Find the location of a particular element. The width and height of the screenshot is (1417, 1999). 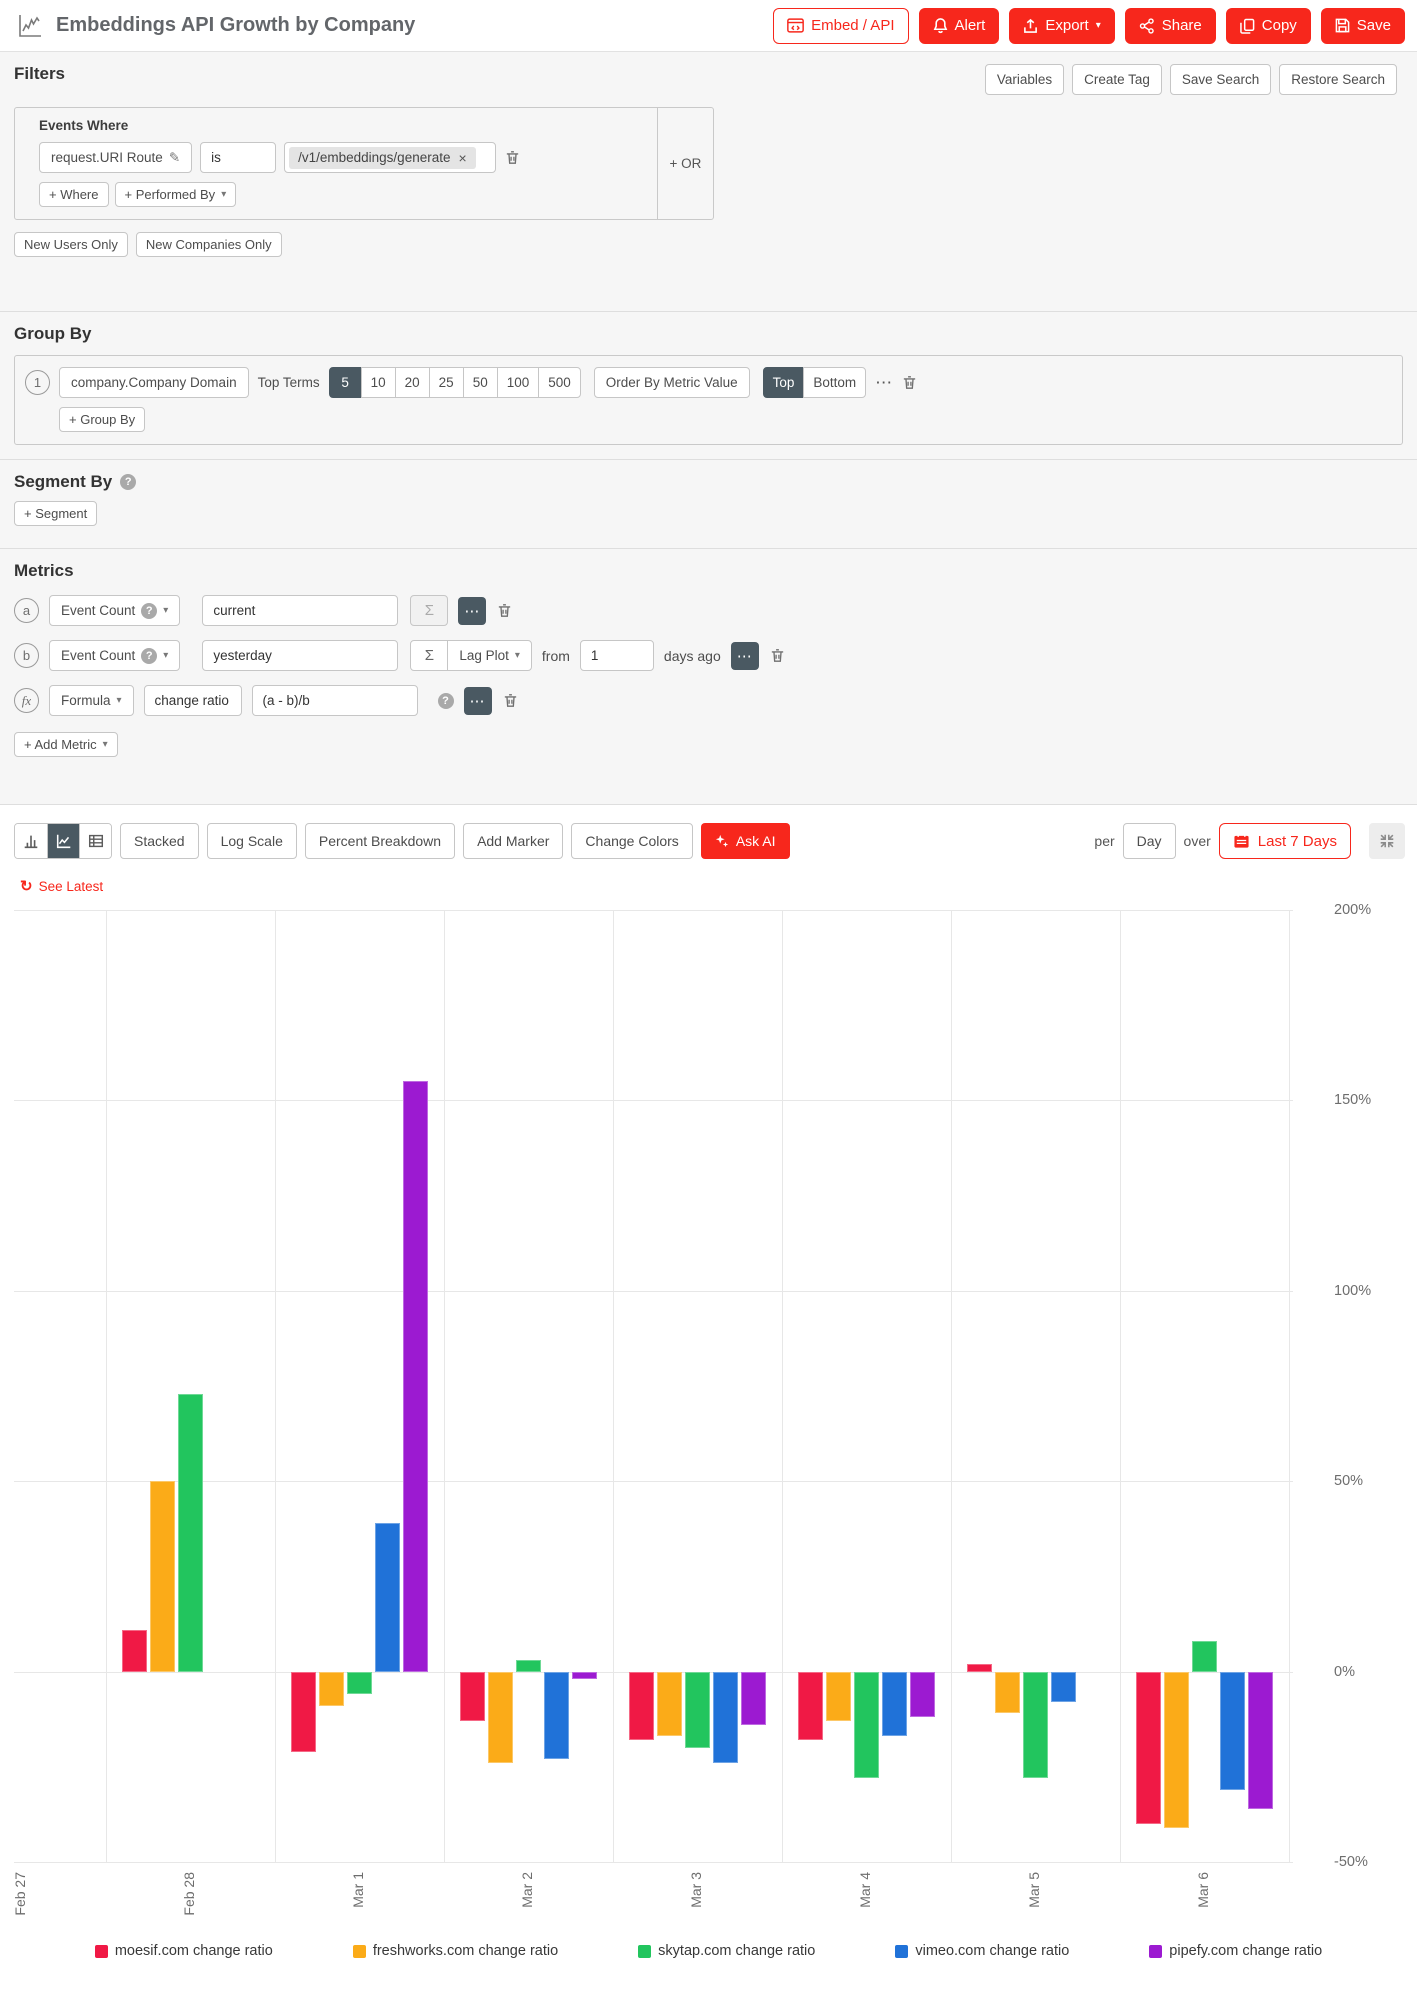

remove-value-icon: × is located at coordinates (462, 158).